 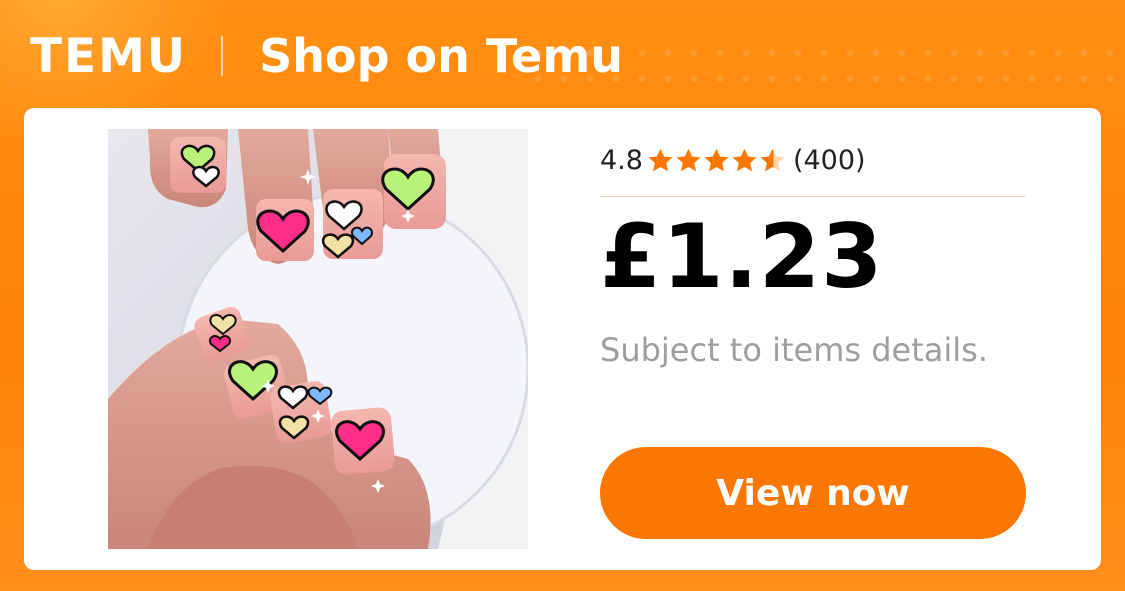 What do you see at coordinates (222, 56) in the screenshot?
I see `header-divider` at bounding box center [222, 56].